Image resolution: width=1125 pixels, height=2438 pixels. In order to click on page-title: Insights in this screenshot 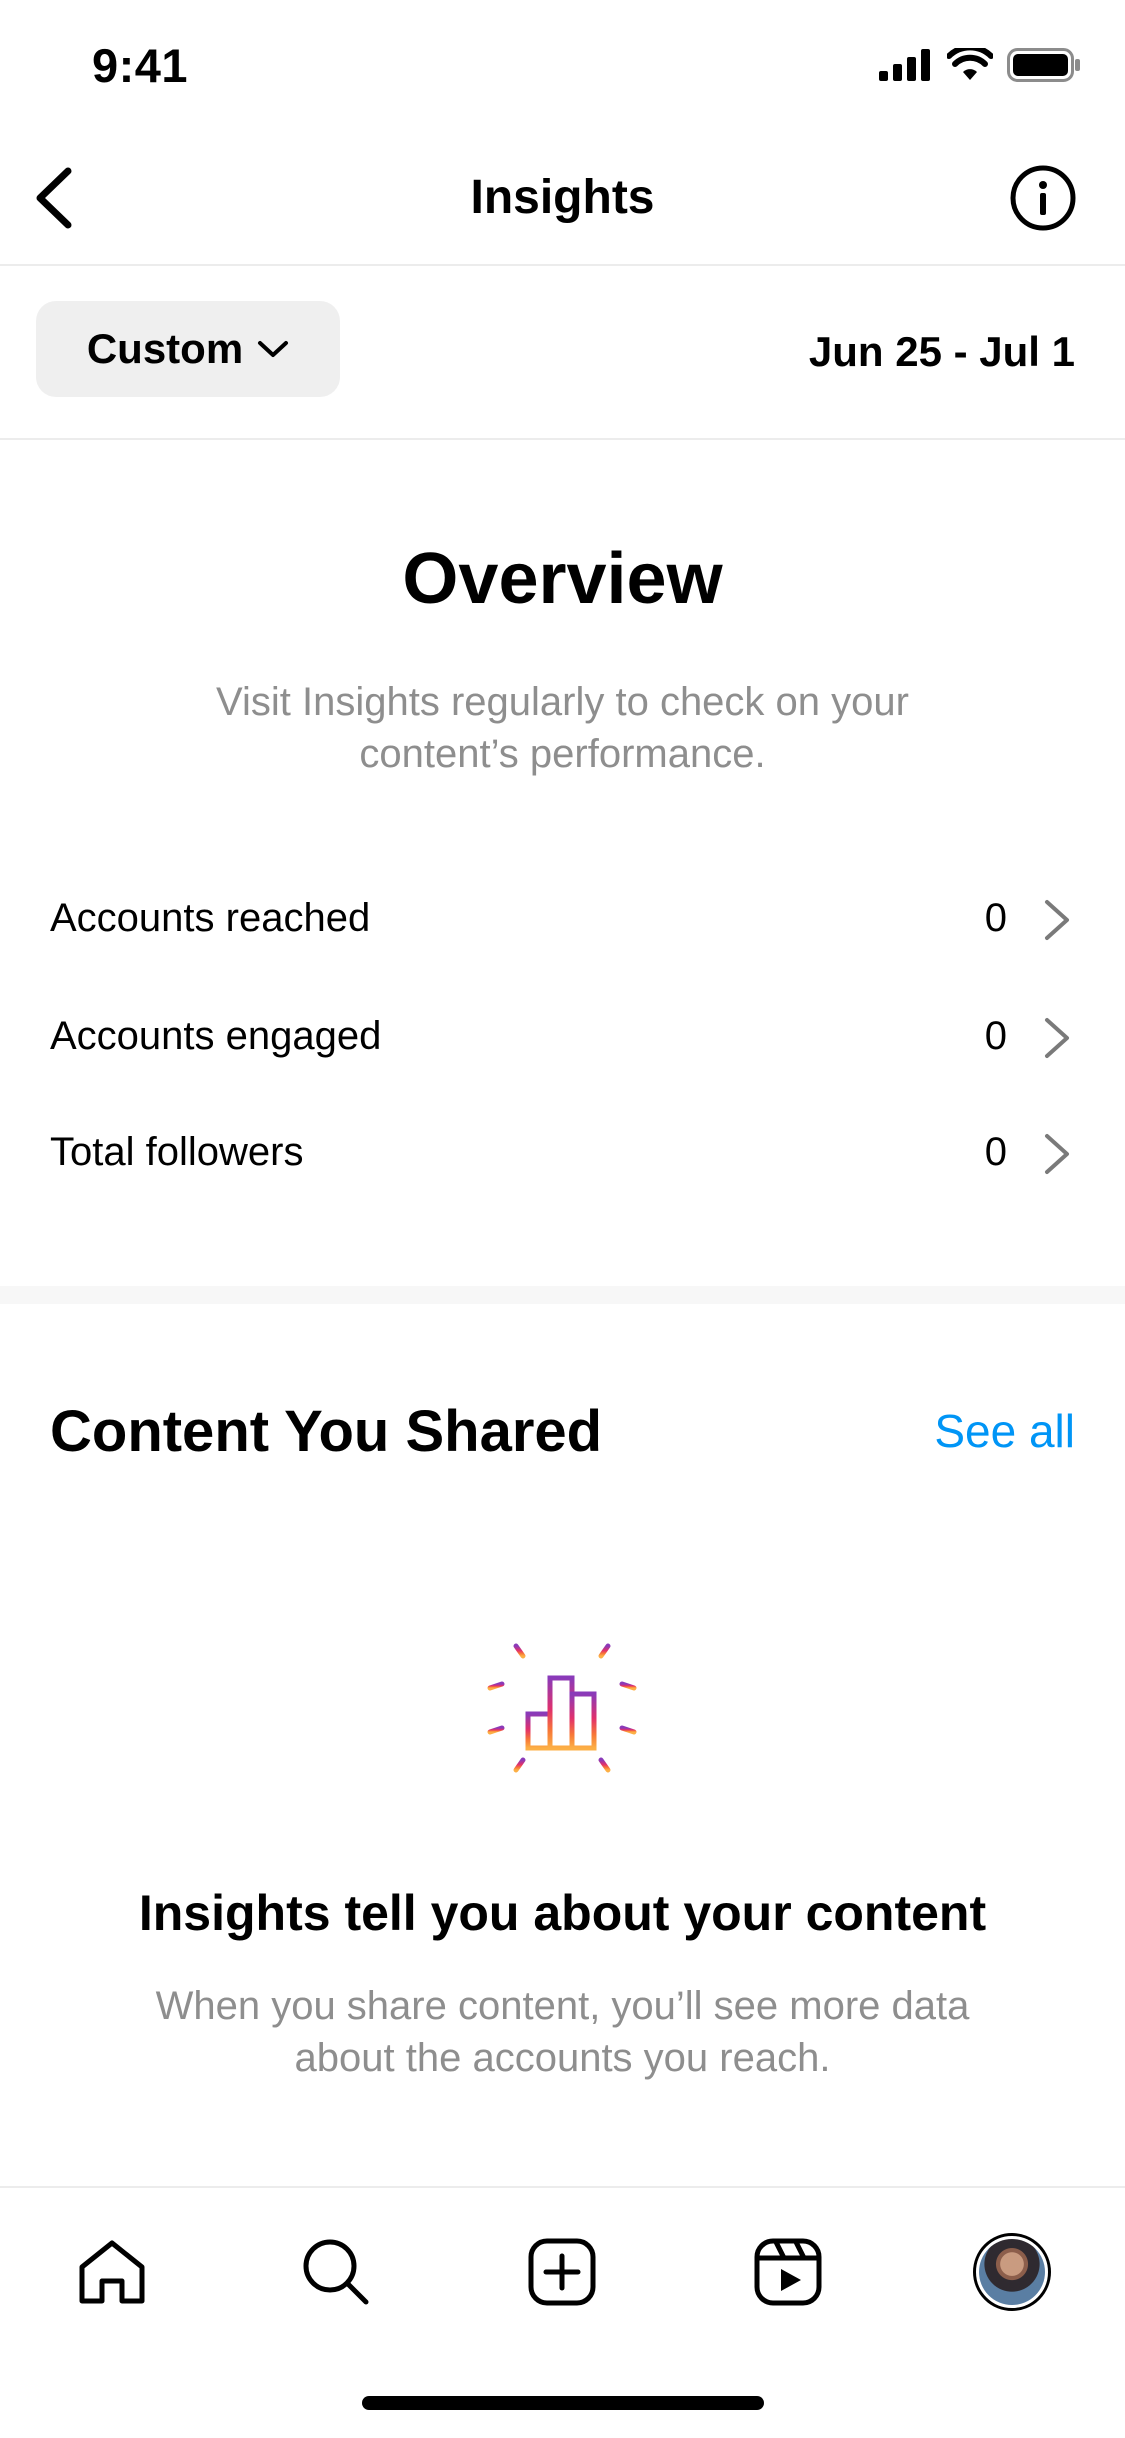, I will do `click(562, 197)`.